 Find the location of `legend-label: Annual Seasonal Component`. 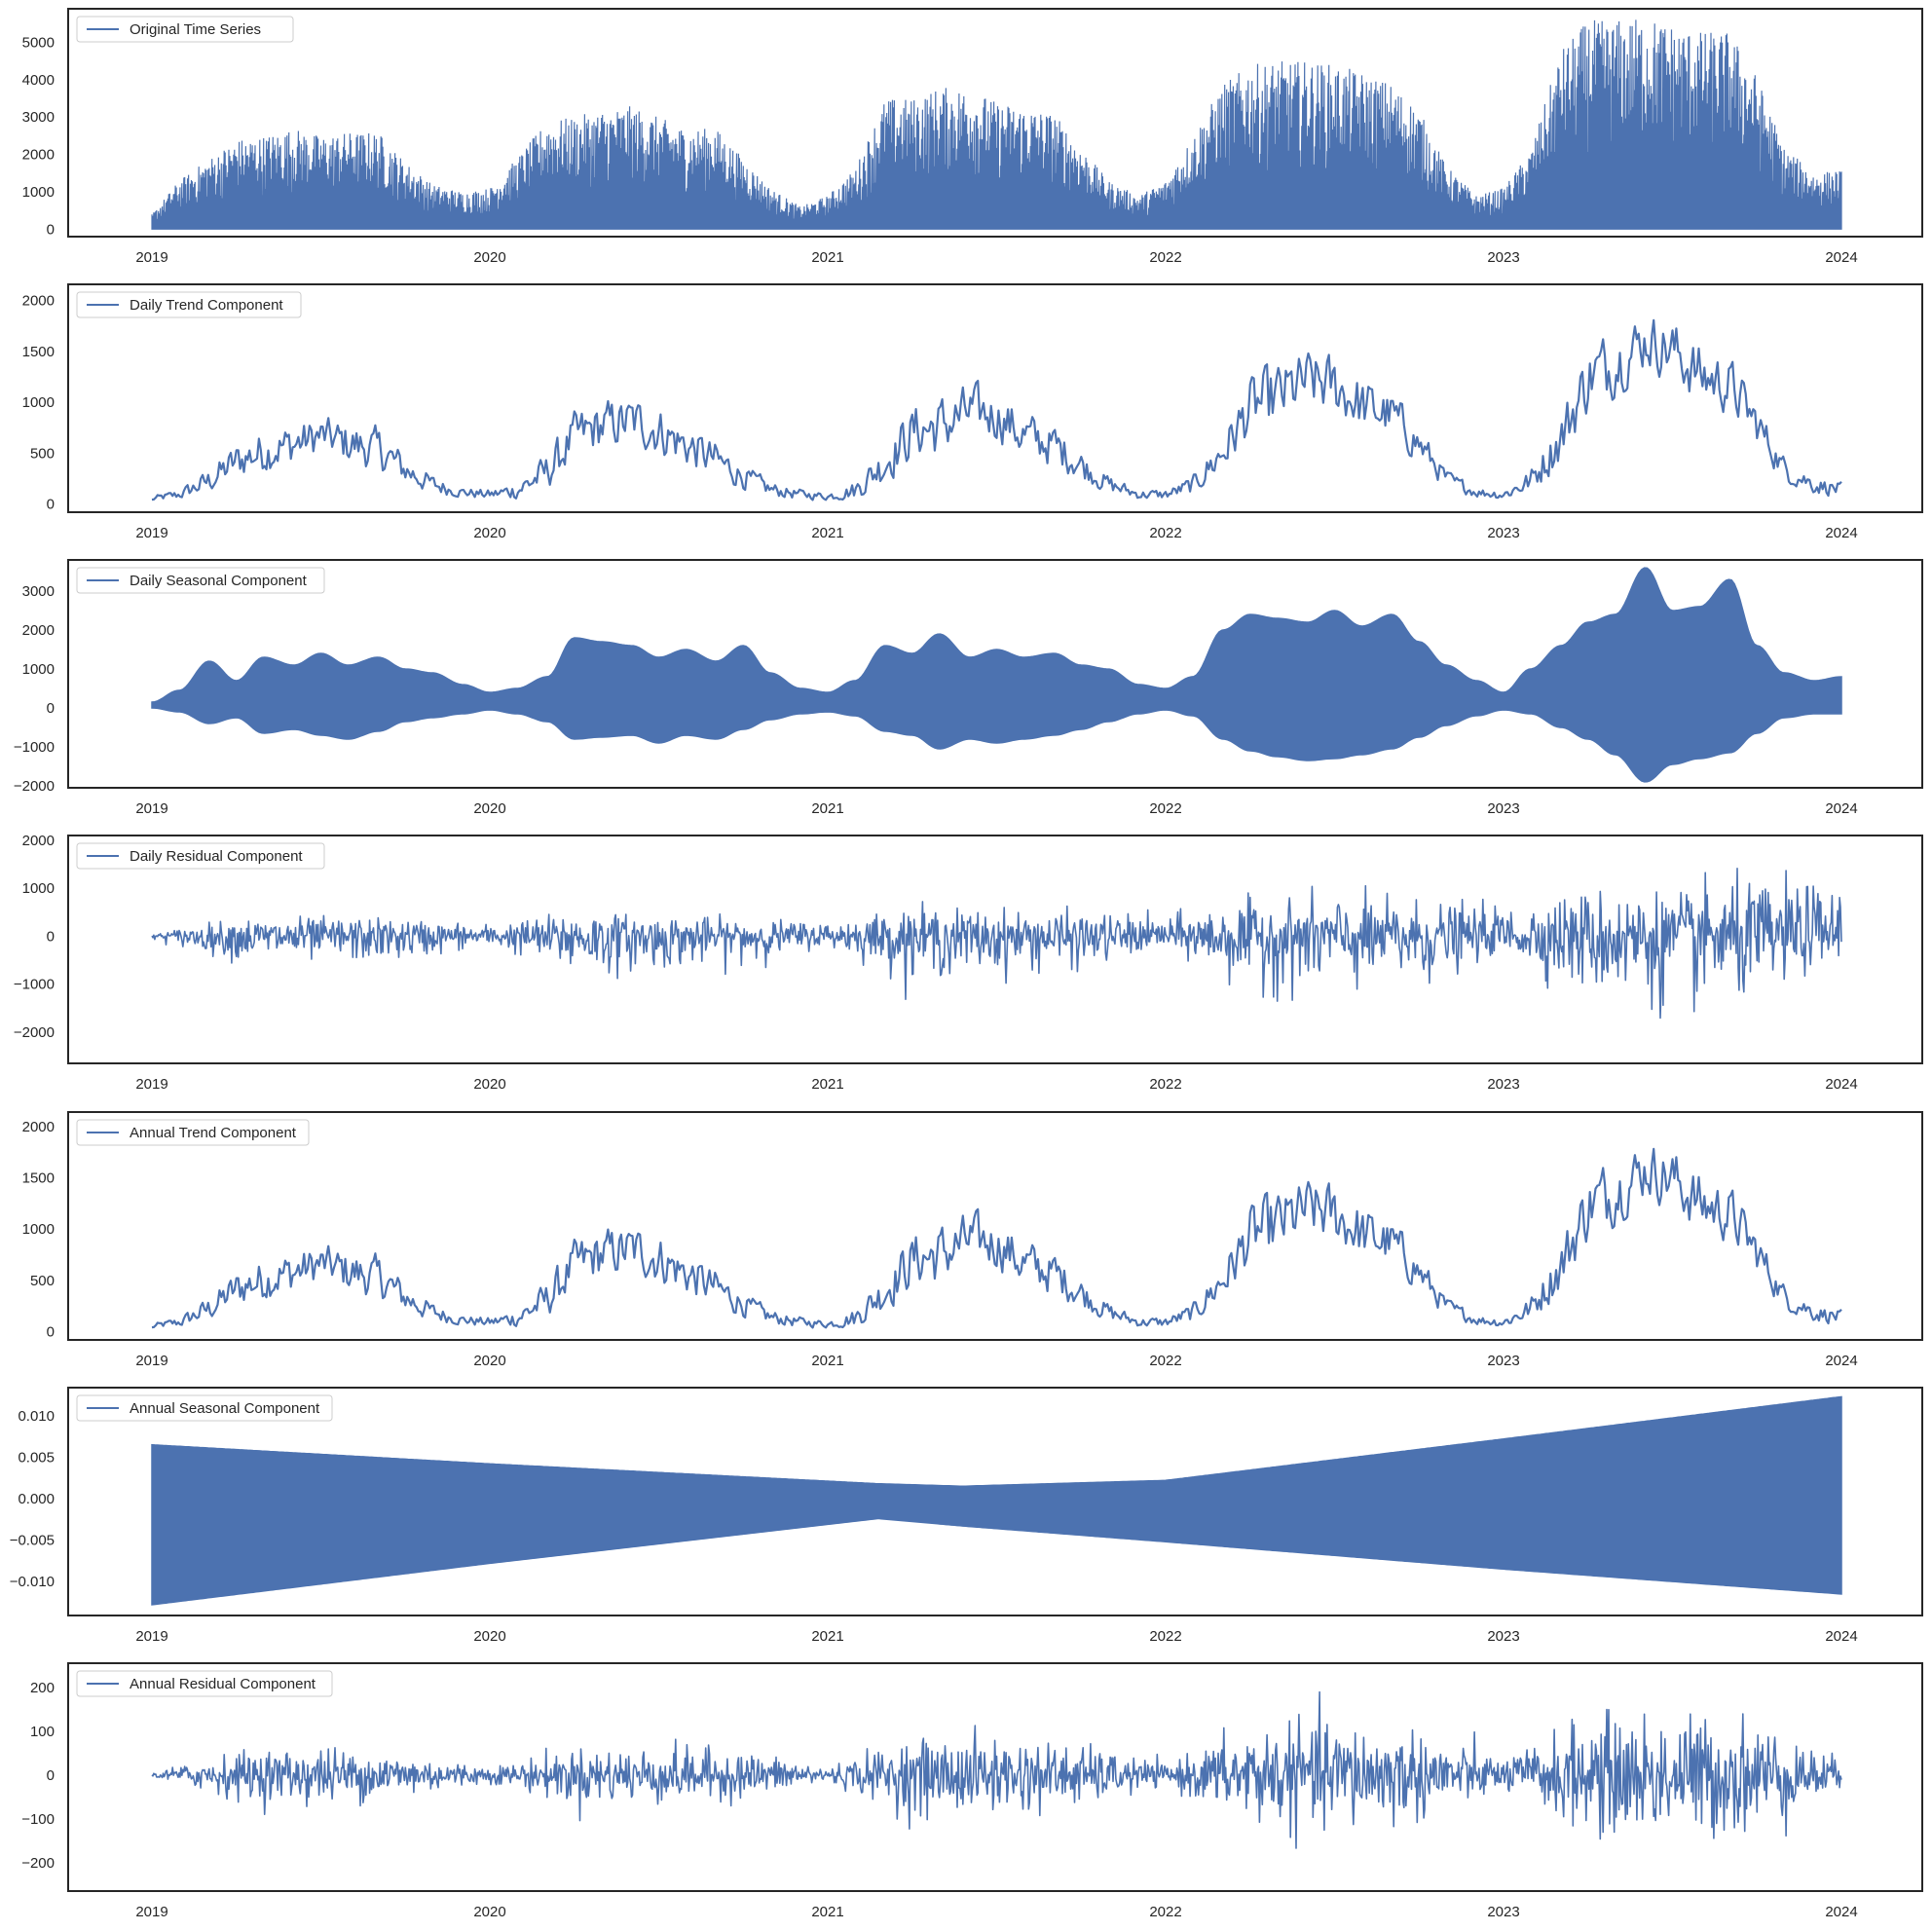

legend-label: Annual Seasonal Component is located at coordinates (225, 1408).